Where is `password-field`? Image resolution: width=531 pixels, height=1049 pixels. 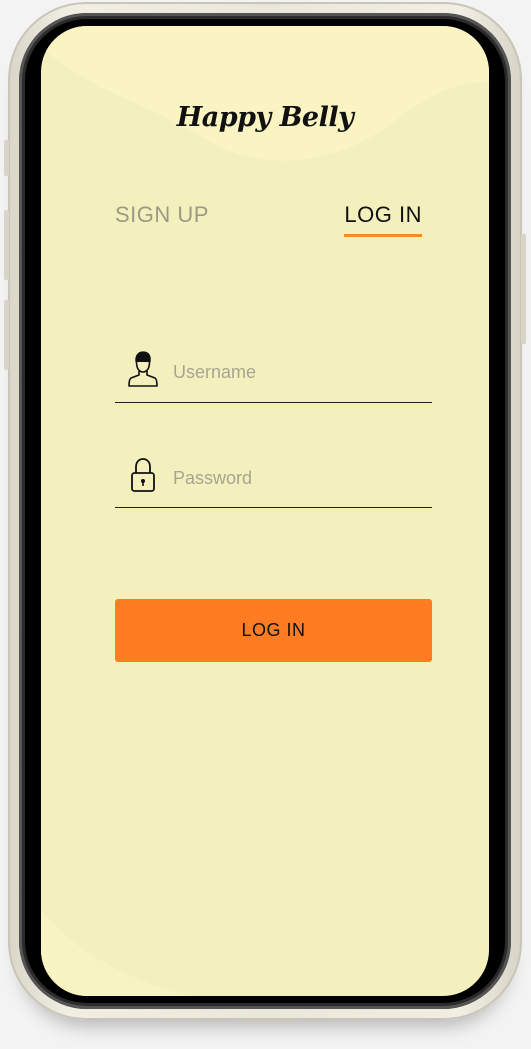
password-field is located at coordinates (273, 482).